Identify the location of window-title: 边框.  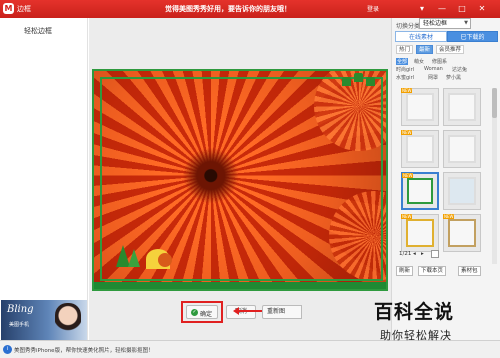
(24, 9).